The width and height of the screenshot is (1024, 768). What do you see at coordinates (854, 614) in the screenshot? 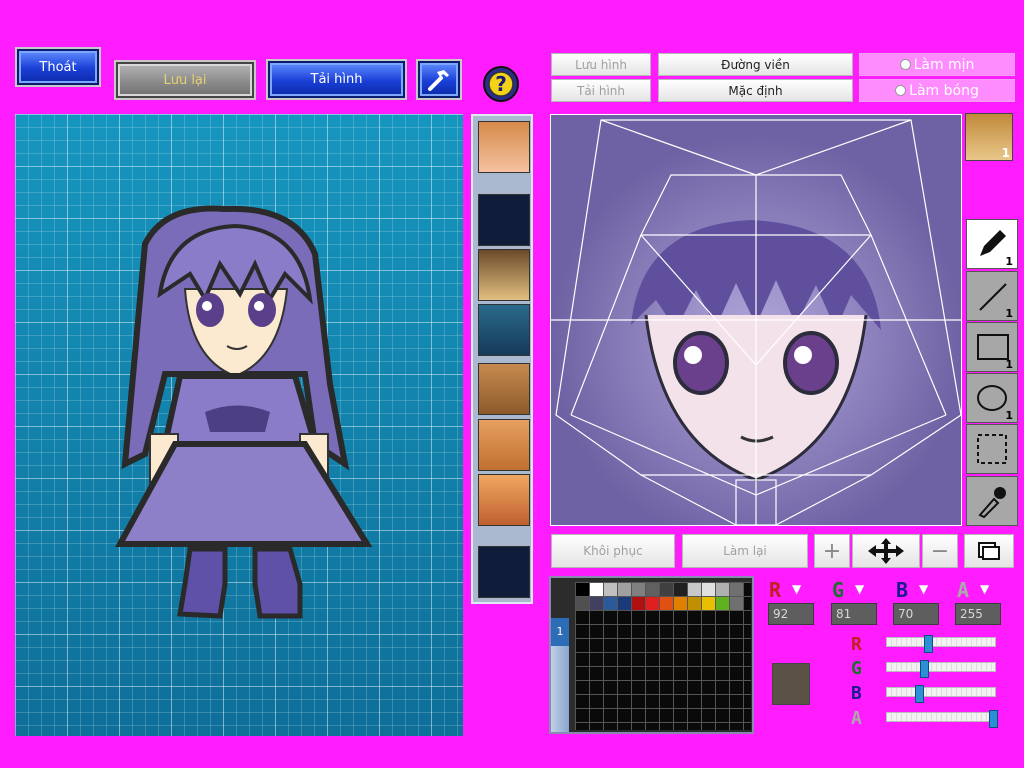
I see `g-value-field: 81` at bounding box center [854, 614].